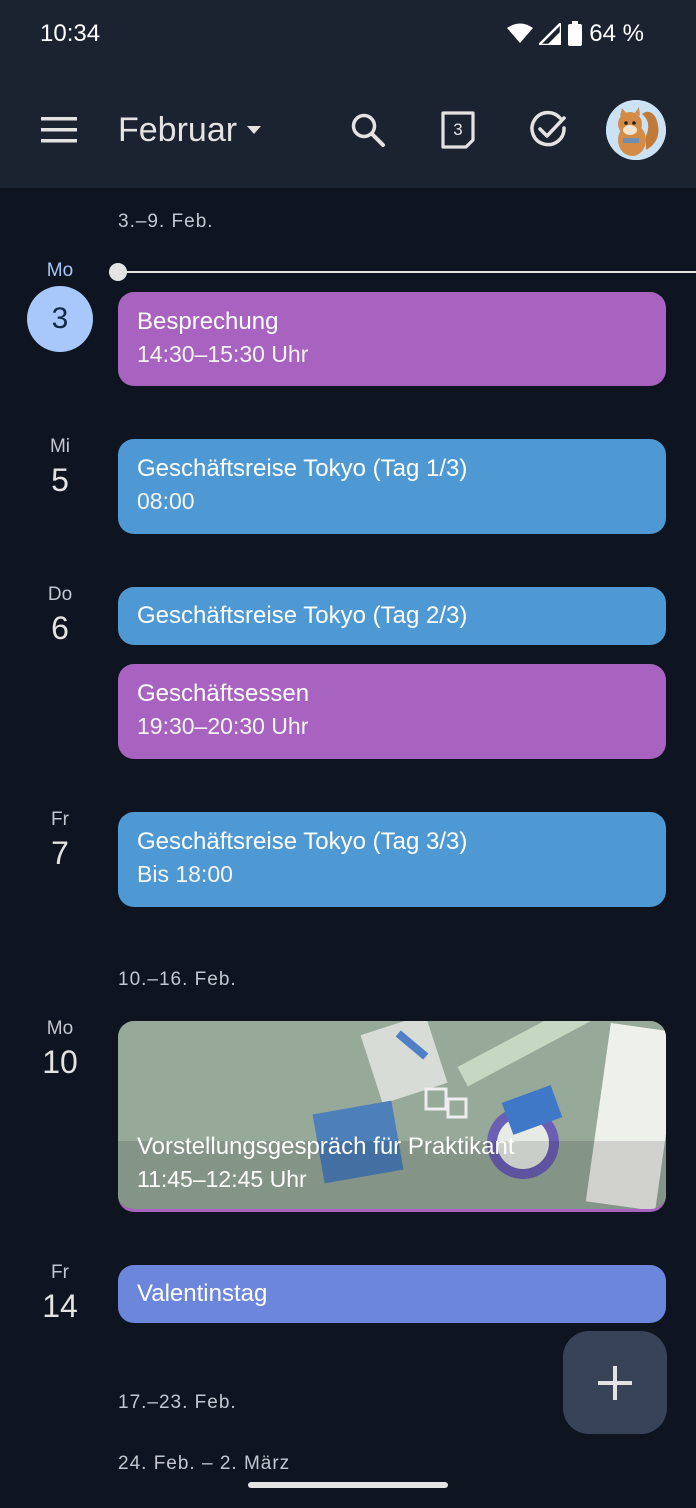  I want to click on battery-icon, so click(575, 33).